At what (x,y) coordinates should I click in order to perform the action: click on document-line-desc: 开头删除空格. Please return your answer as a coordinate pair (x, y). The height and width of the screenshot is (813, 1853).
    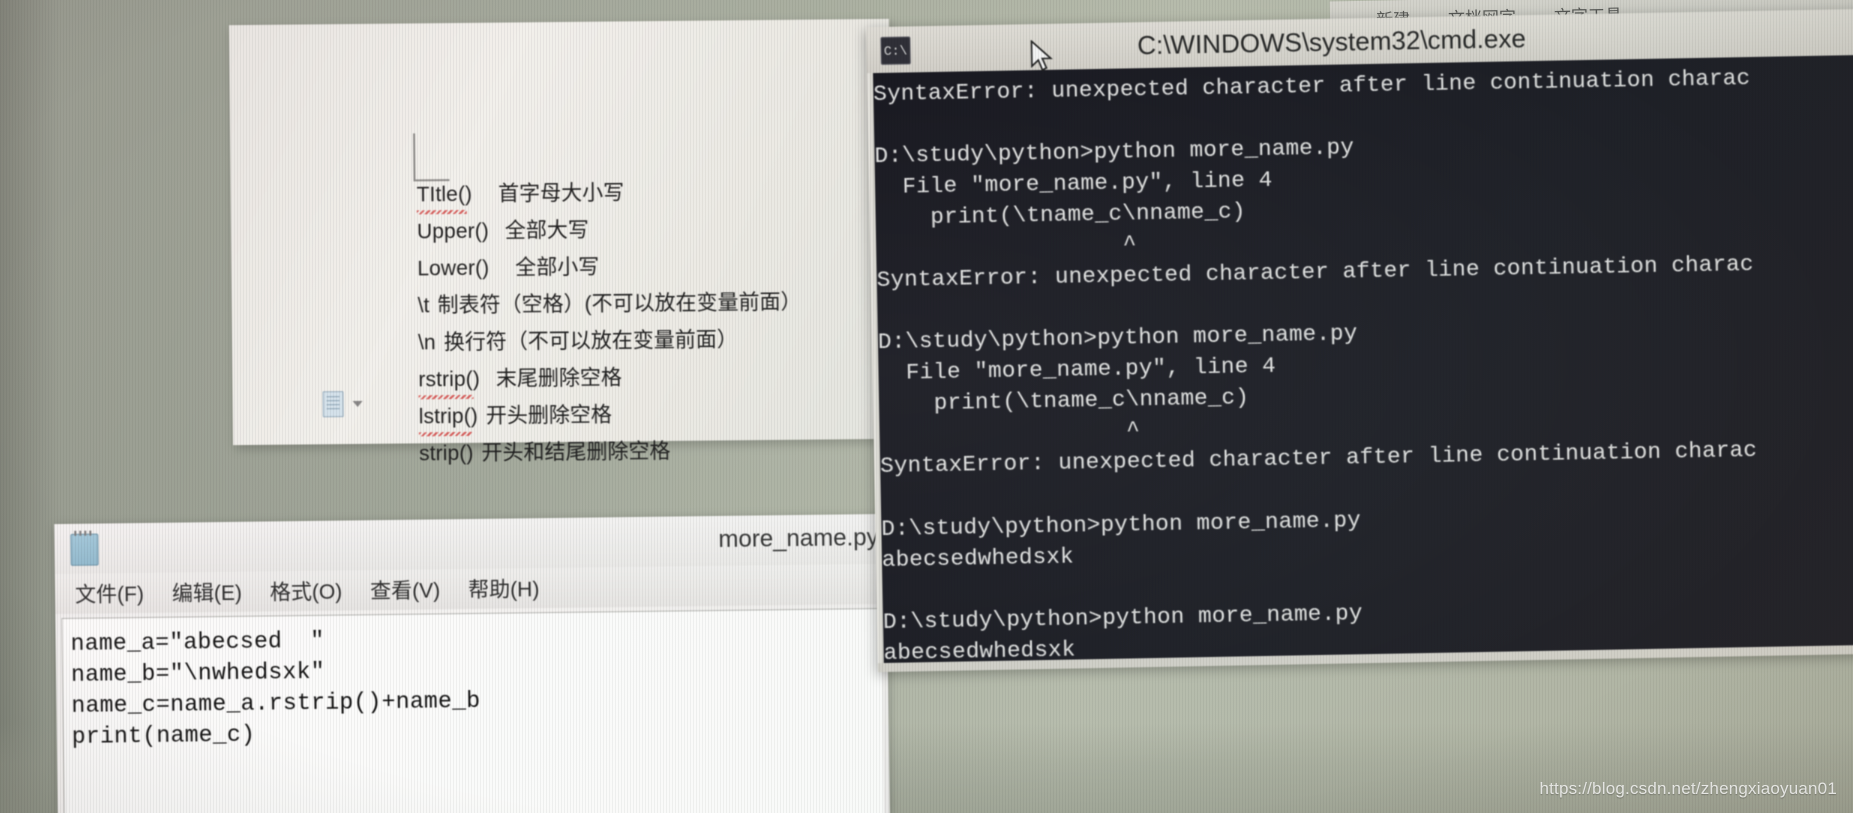
    Looking at the image, I should click on (548, 415).